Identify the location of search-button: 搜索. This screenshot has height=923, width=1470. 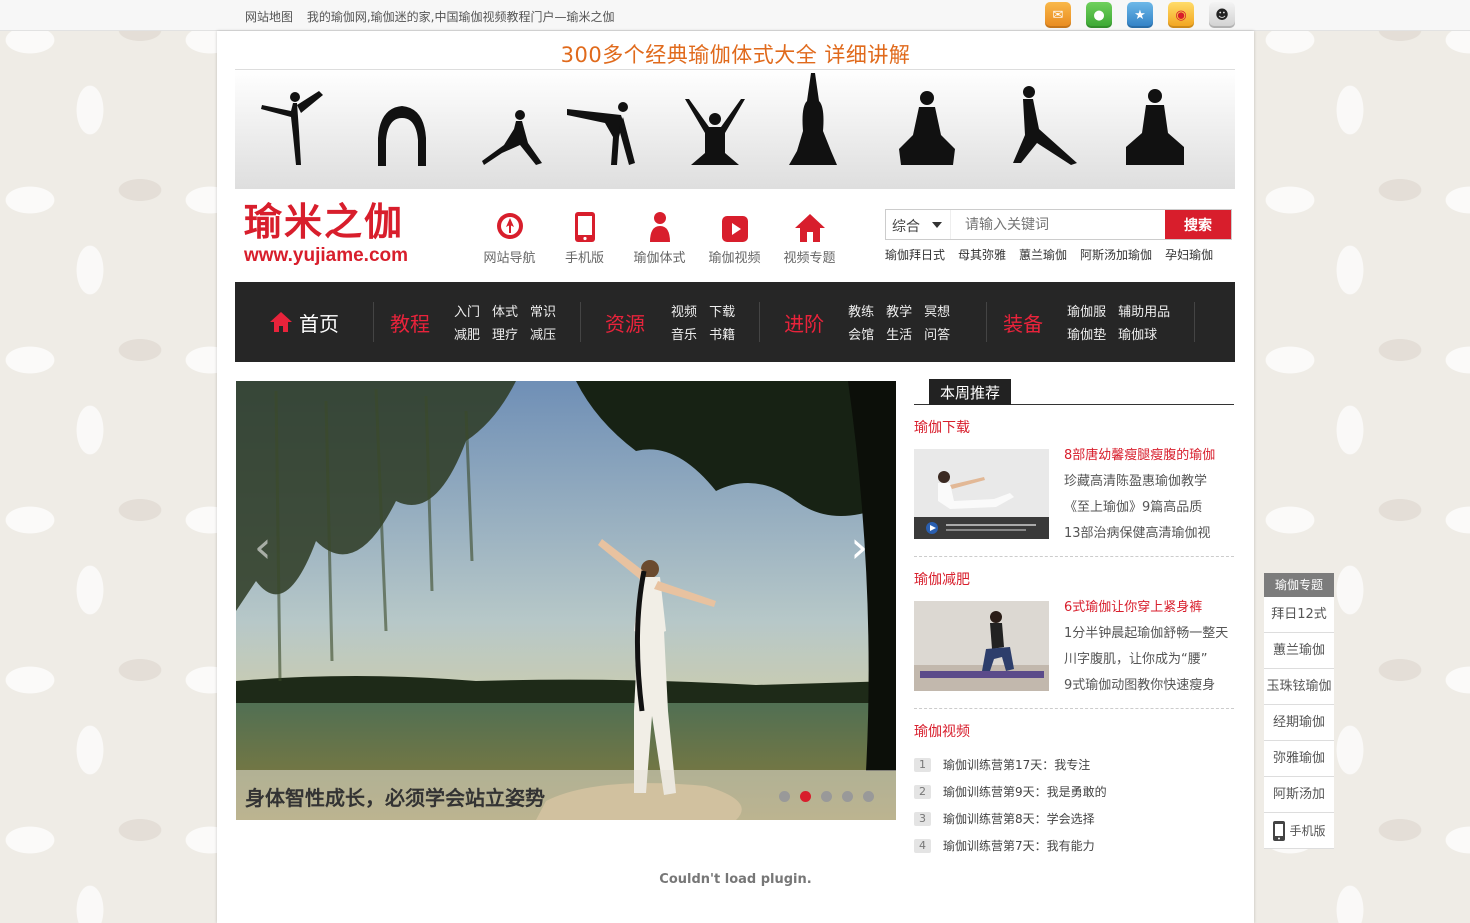
(1198, 224).